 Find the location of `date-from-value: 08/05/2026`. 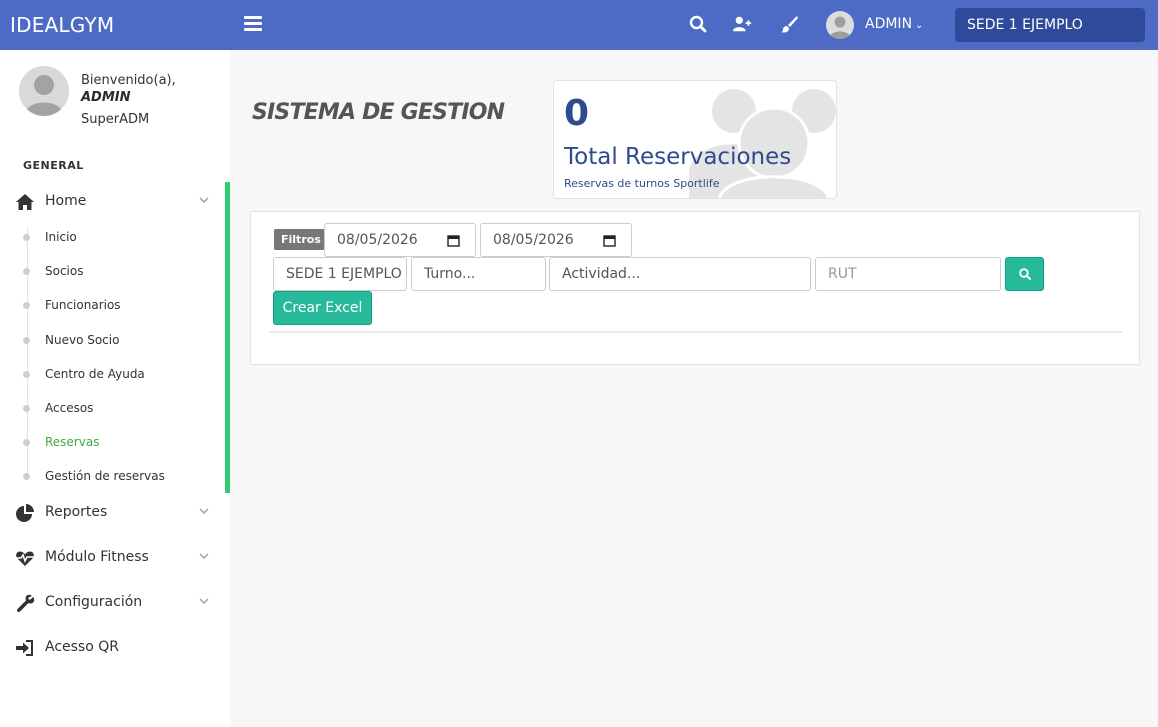

date-from-value: 08/05/2026 is located at coordinates (377, 240).